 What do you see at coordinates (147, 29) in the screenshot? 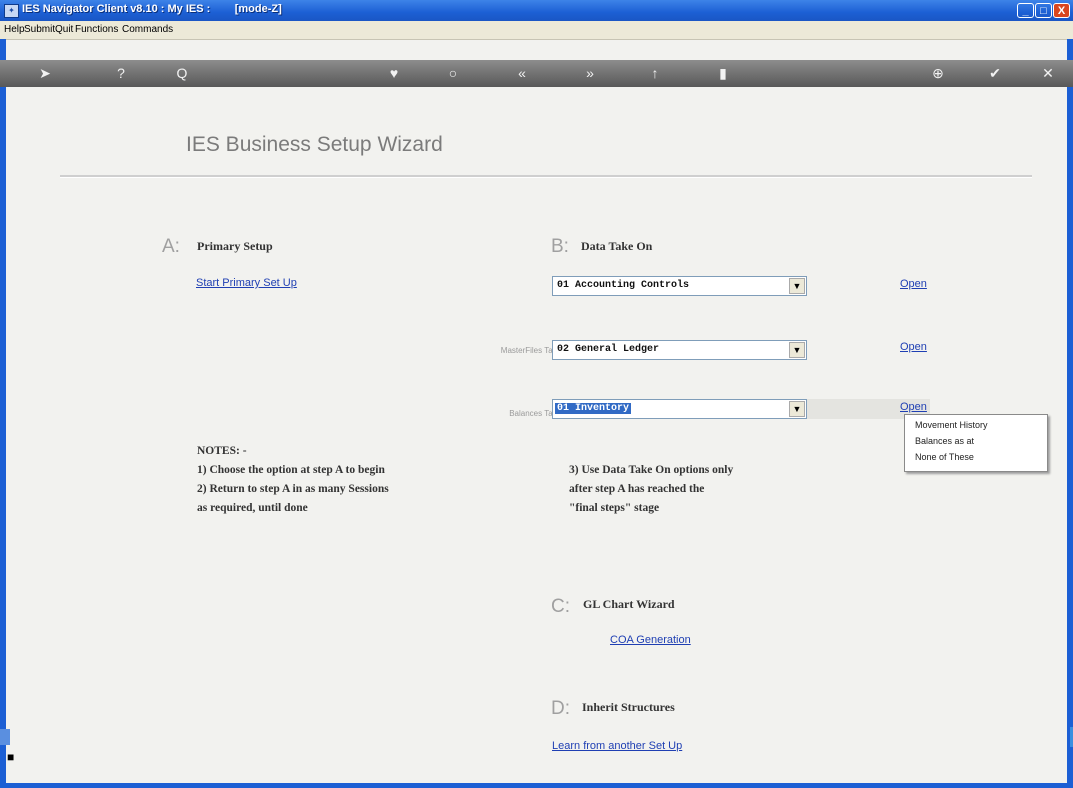
I see `menu-commands: Commands` at bounding box center [147, 29].